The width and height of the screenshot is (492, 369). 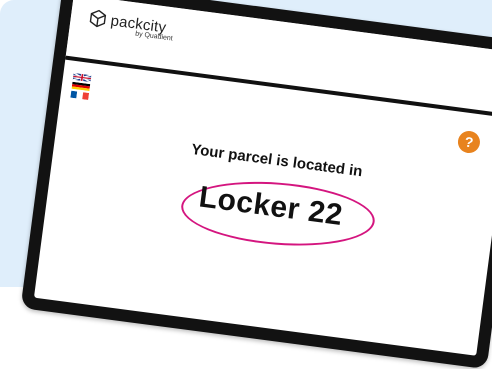 What do you see at coordinates (131, 25) in the screenshot?
I see `brand-logo: packcity by Quadient` at bounding box center [131, 25].